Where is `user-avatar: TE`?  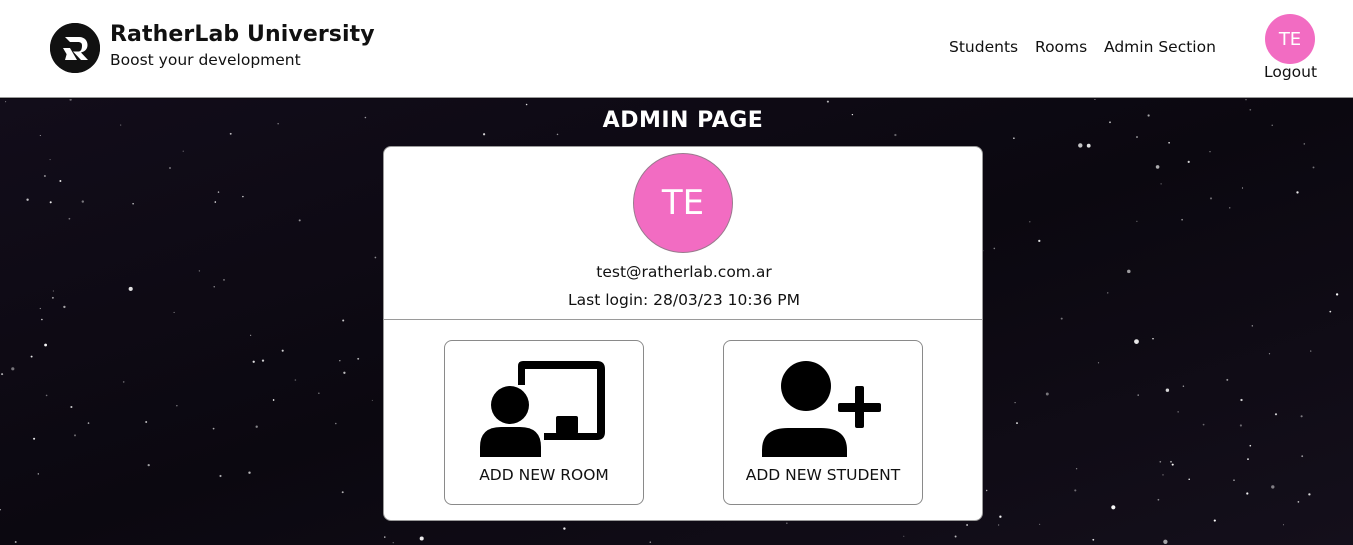 user-avatar: TE is located at coordinates (1290, 39).